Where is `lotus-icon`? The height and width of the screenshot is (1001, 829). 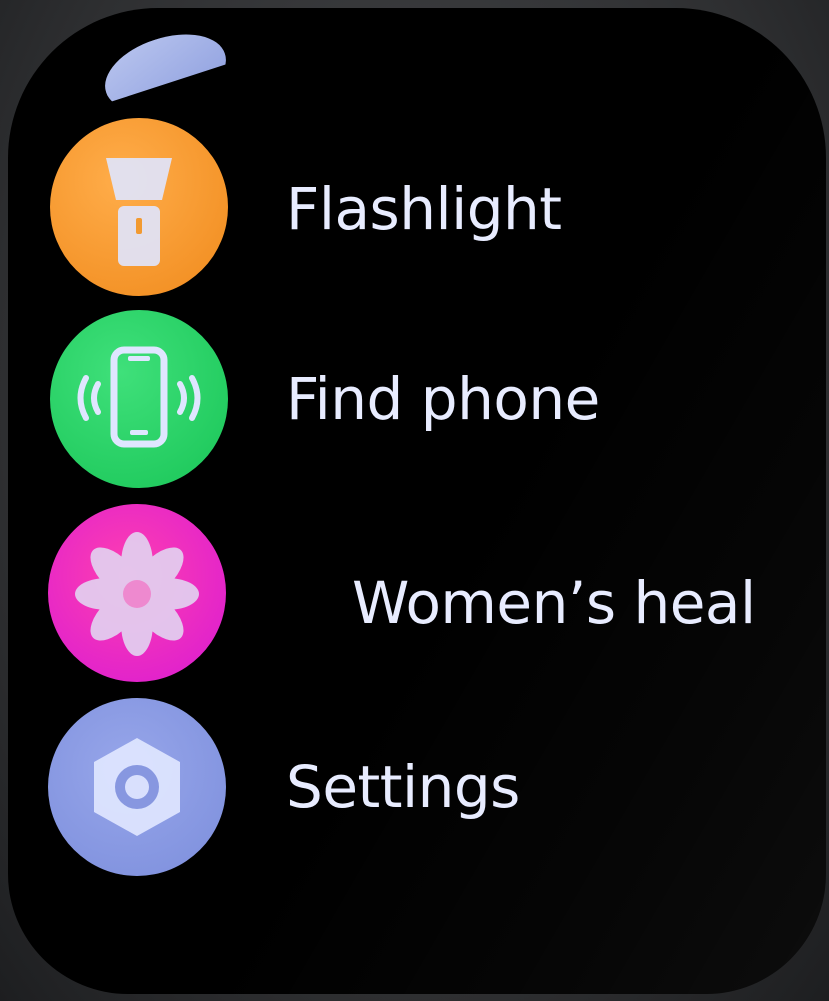 lotus-icon is located at coordinates (137, 593).